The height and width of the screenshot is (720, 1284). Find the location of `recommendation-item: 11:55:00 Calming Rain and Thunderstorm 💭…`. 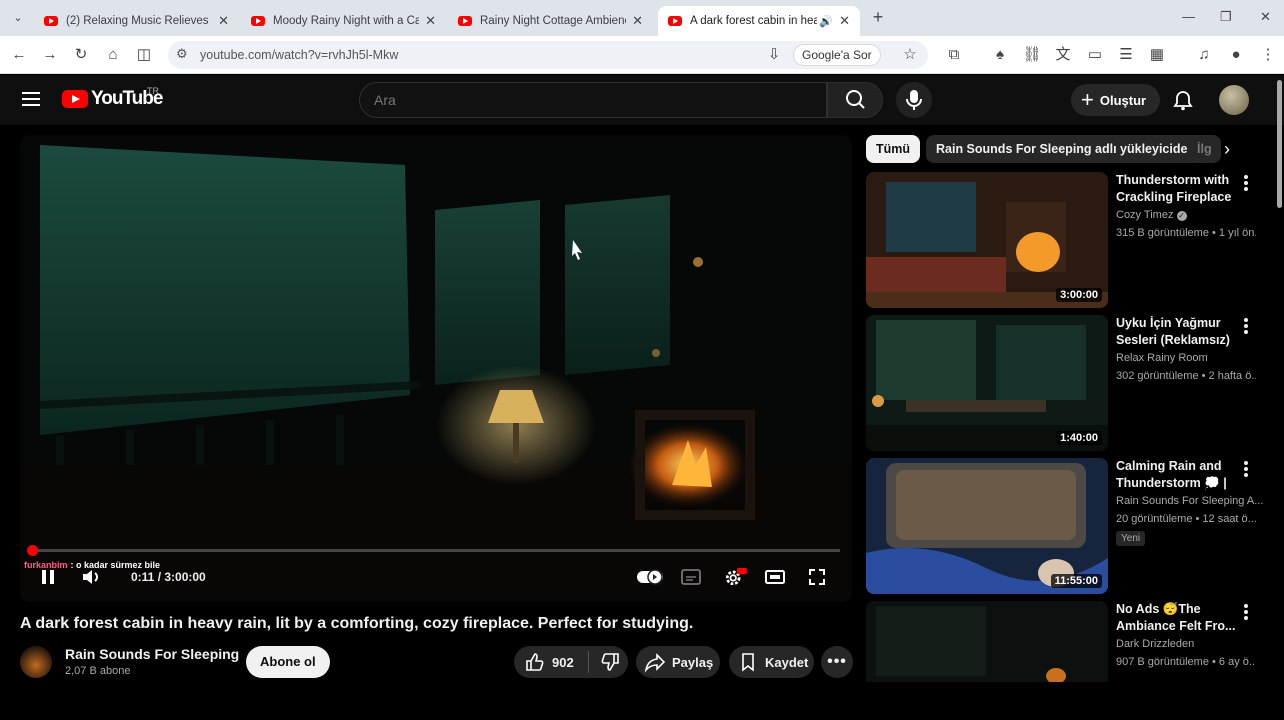

recommendation-item: 11:55:00 Calming Rain and Thunderstorm 💭… is located at coordinates (1070, 526).